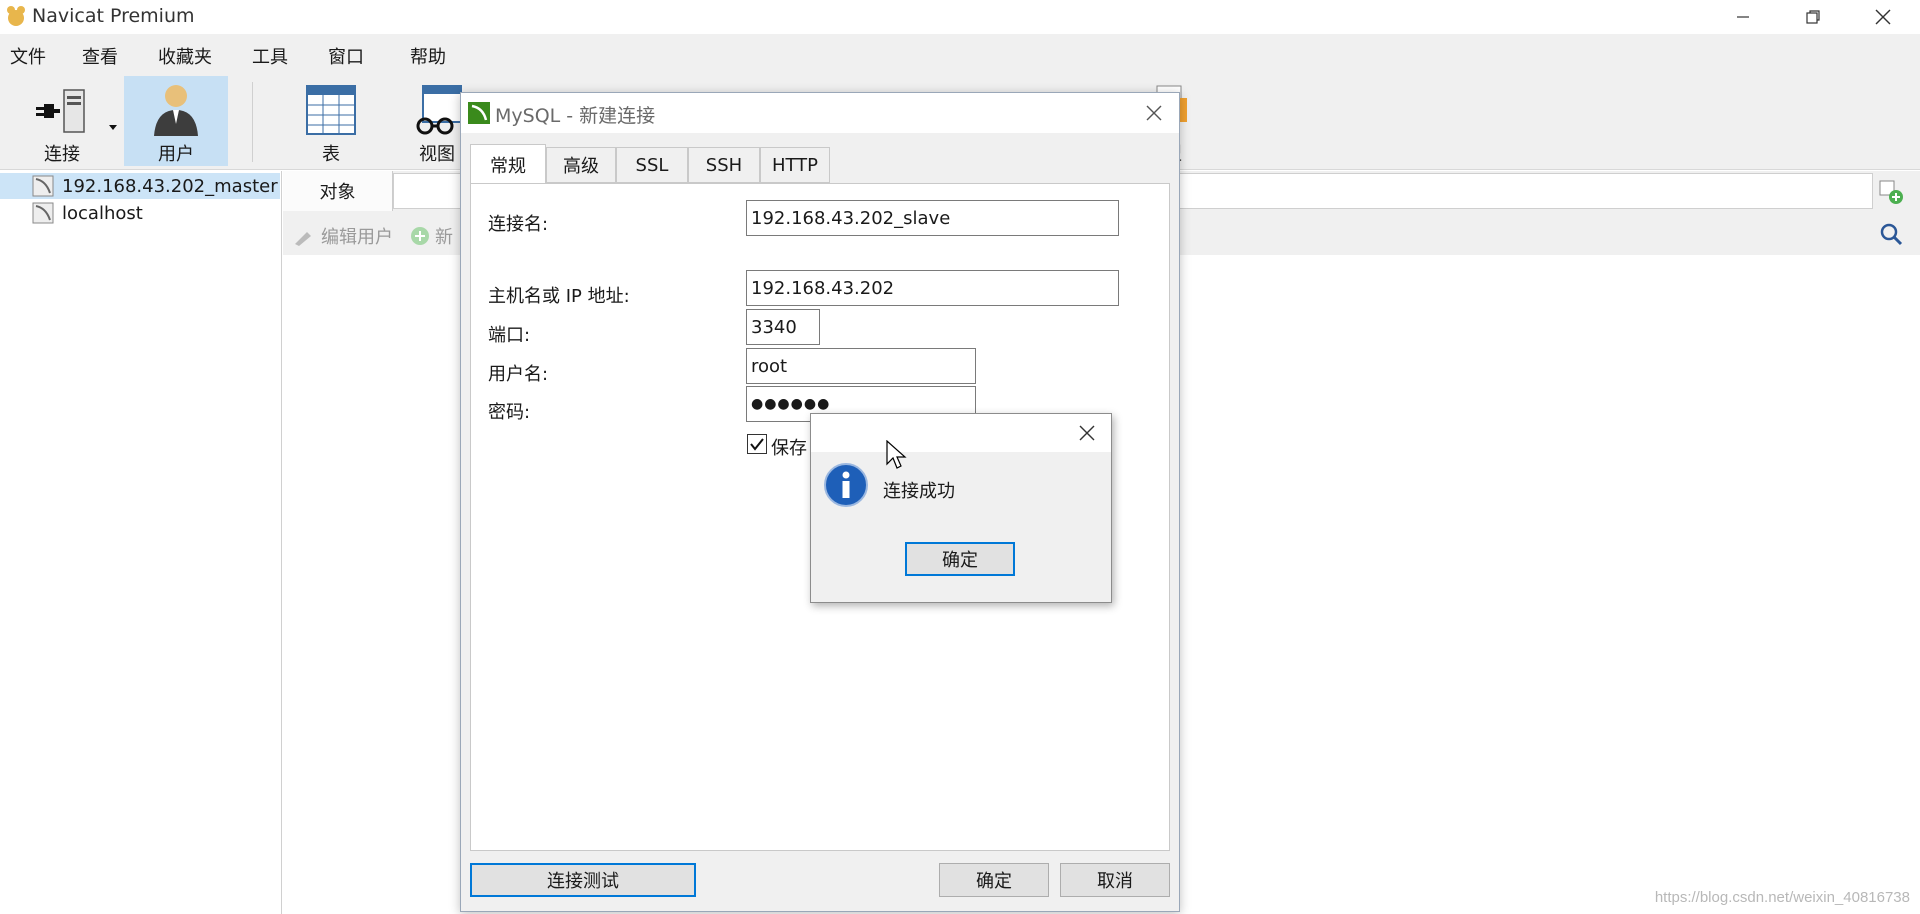 Image resolution: width=1920 pixels, height=914 pixels. What do you see at coordinates (439, 110) in the screenshot?
I see `view-icon` at bounding box center [439, 110].